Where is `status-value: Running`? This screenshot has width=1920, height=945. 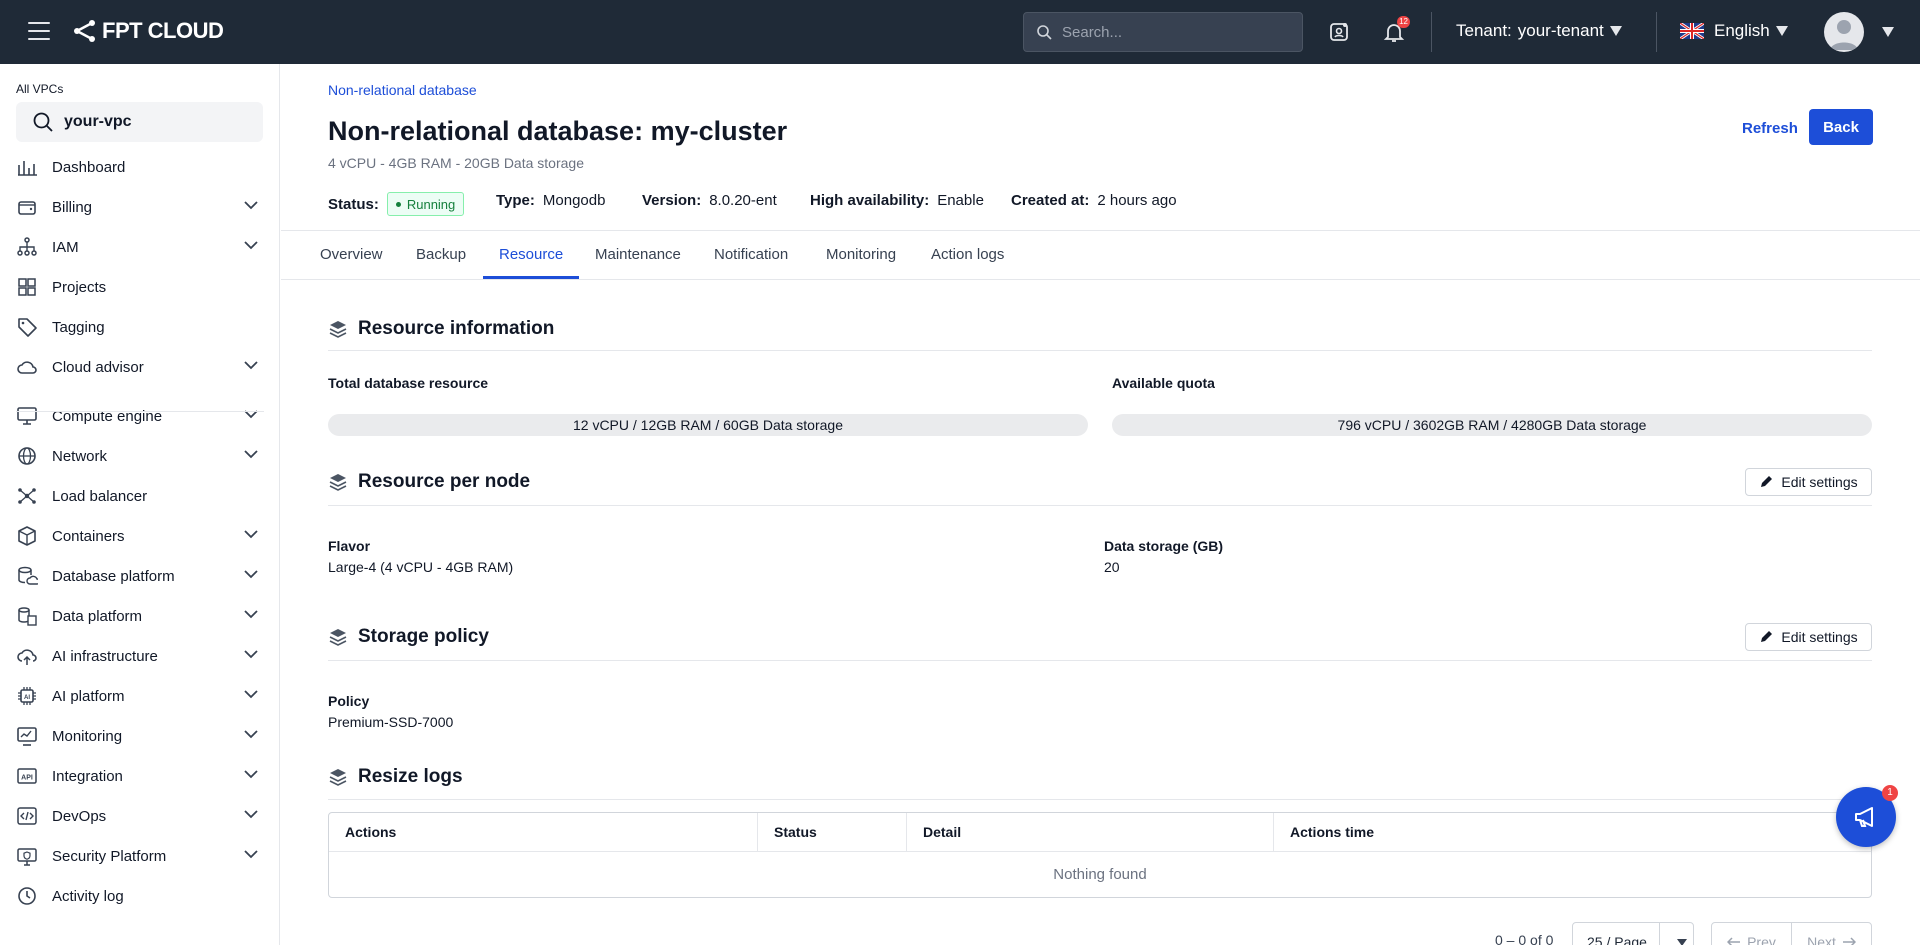 status-value: Running is located at coordinates (431, 204).